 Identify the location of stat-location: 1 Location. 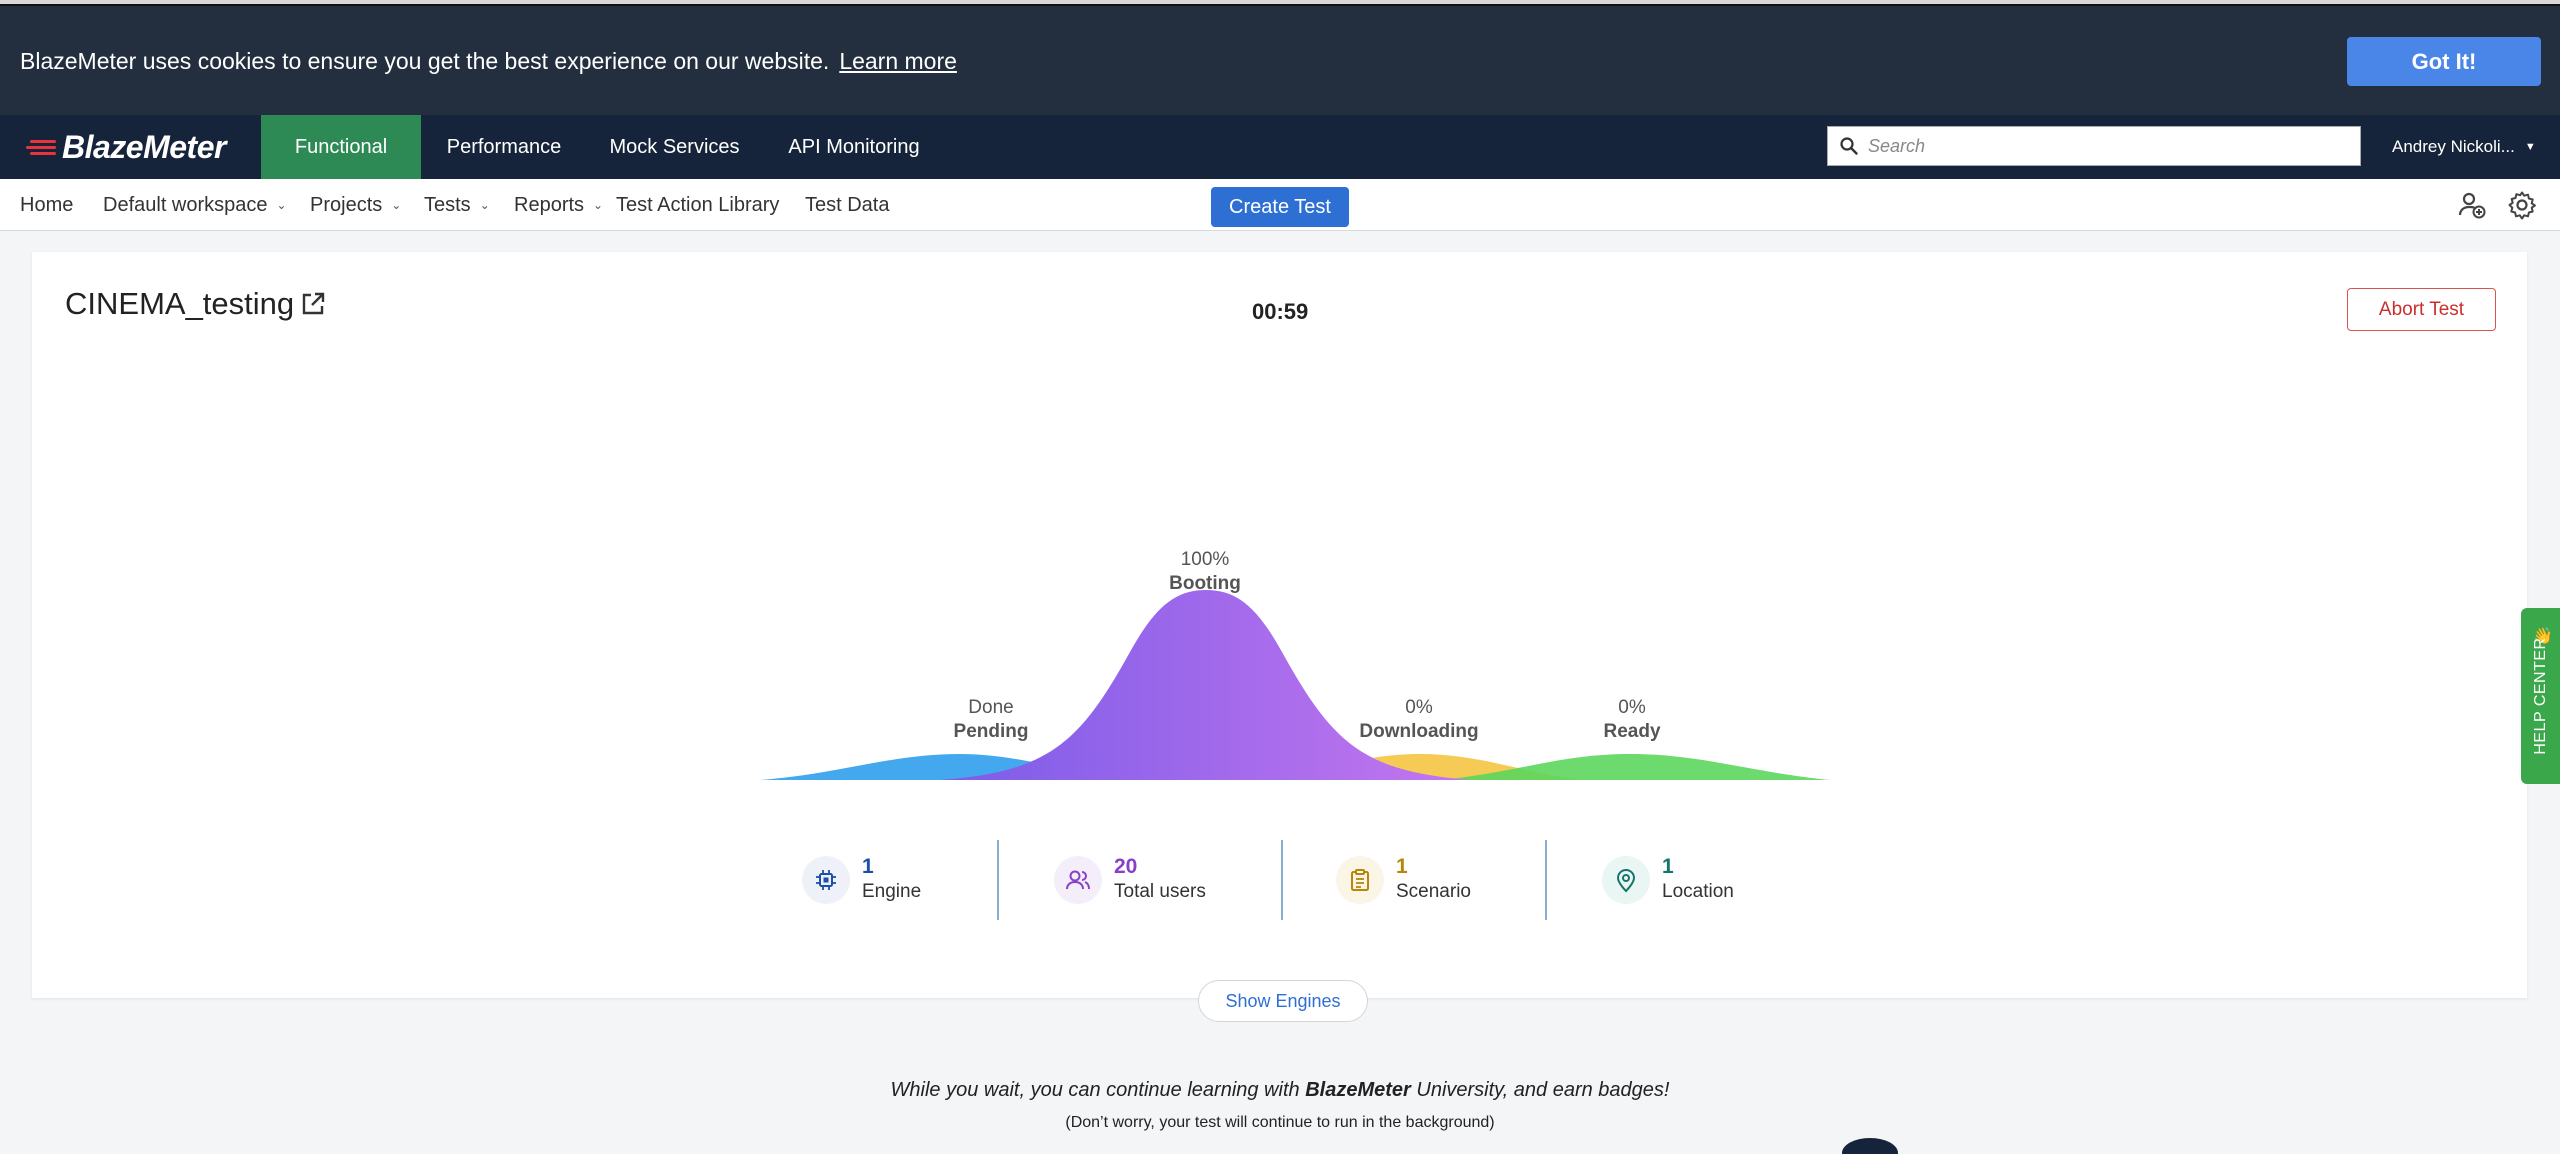
(1668, 880).